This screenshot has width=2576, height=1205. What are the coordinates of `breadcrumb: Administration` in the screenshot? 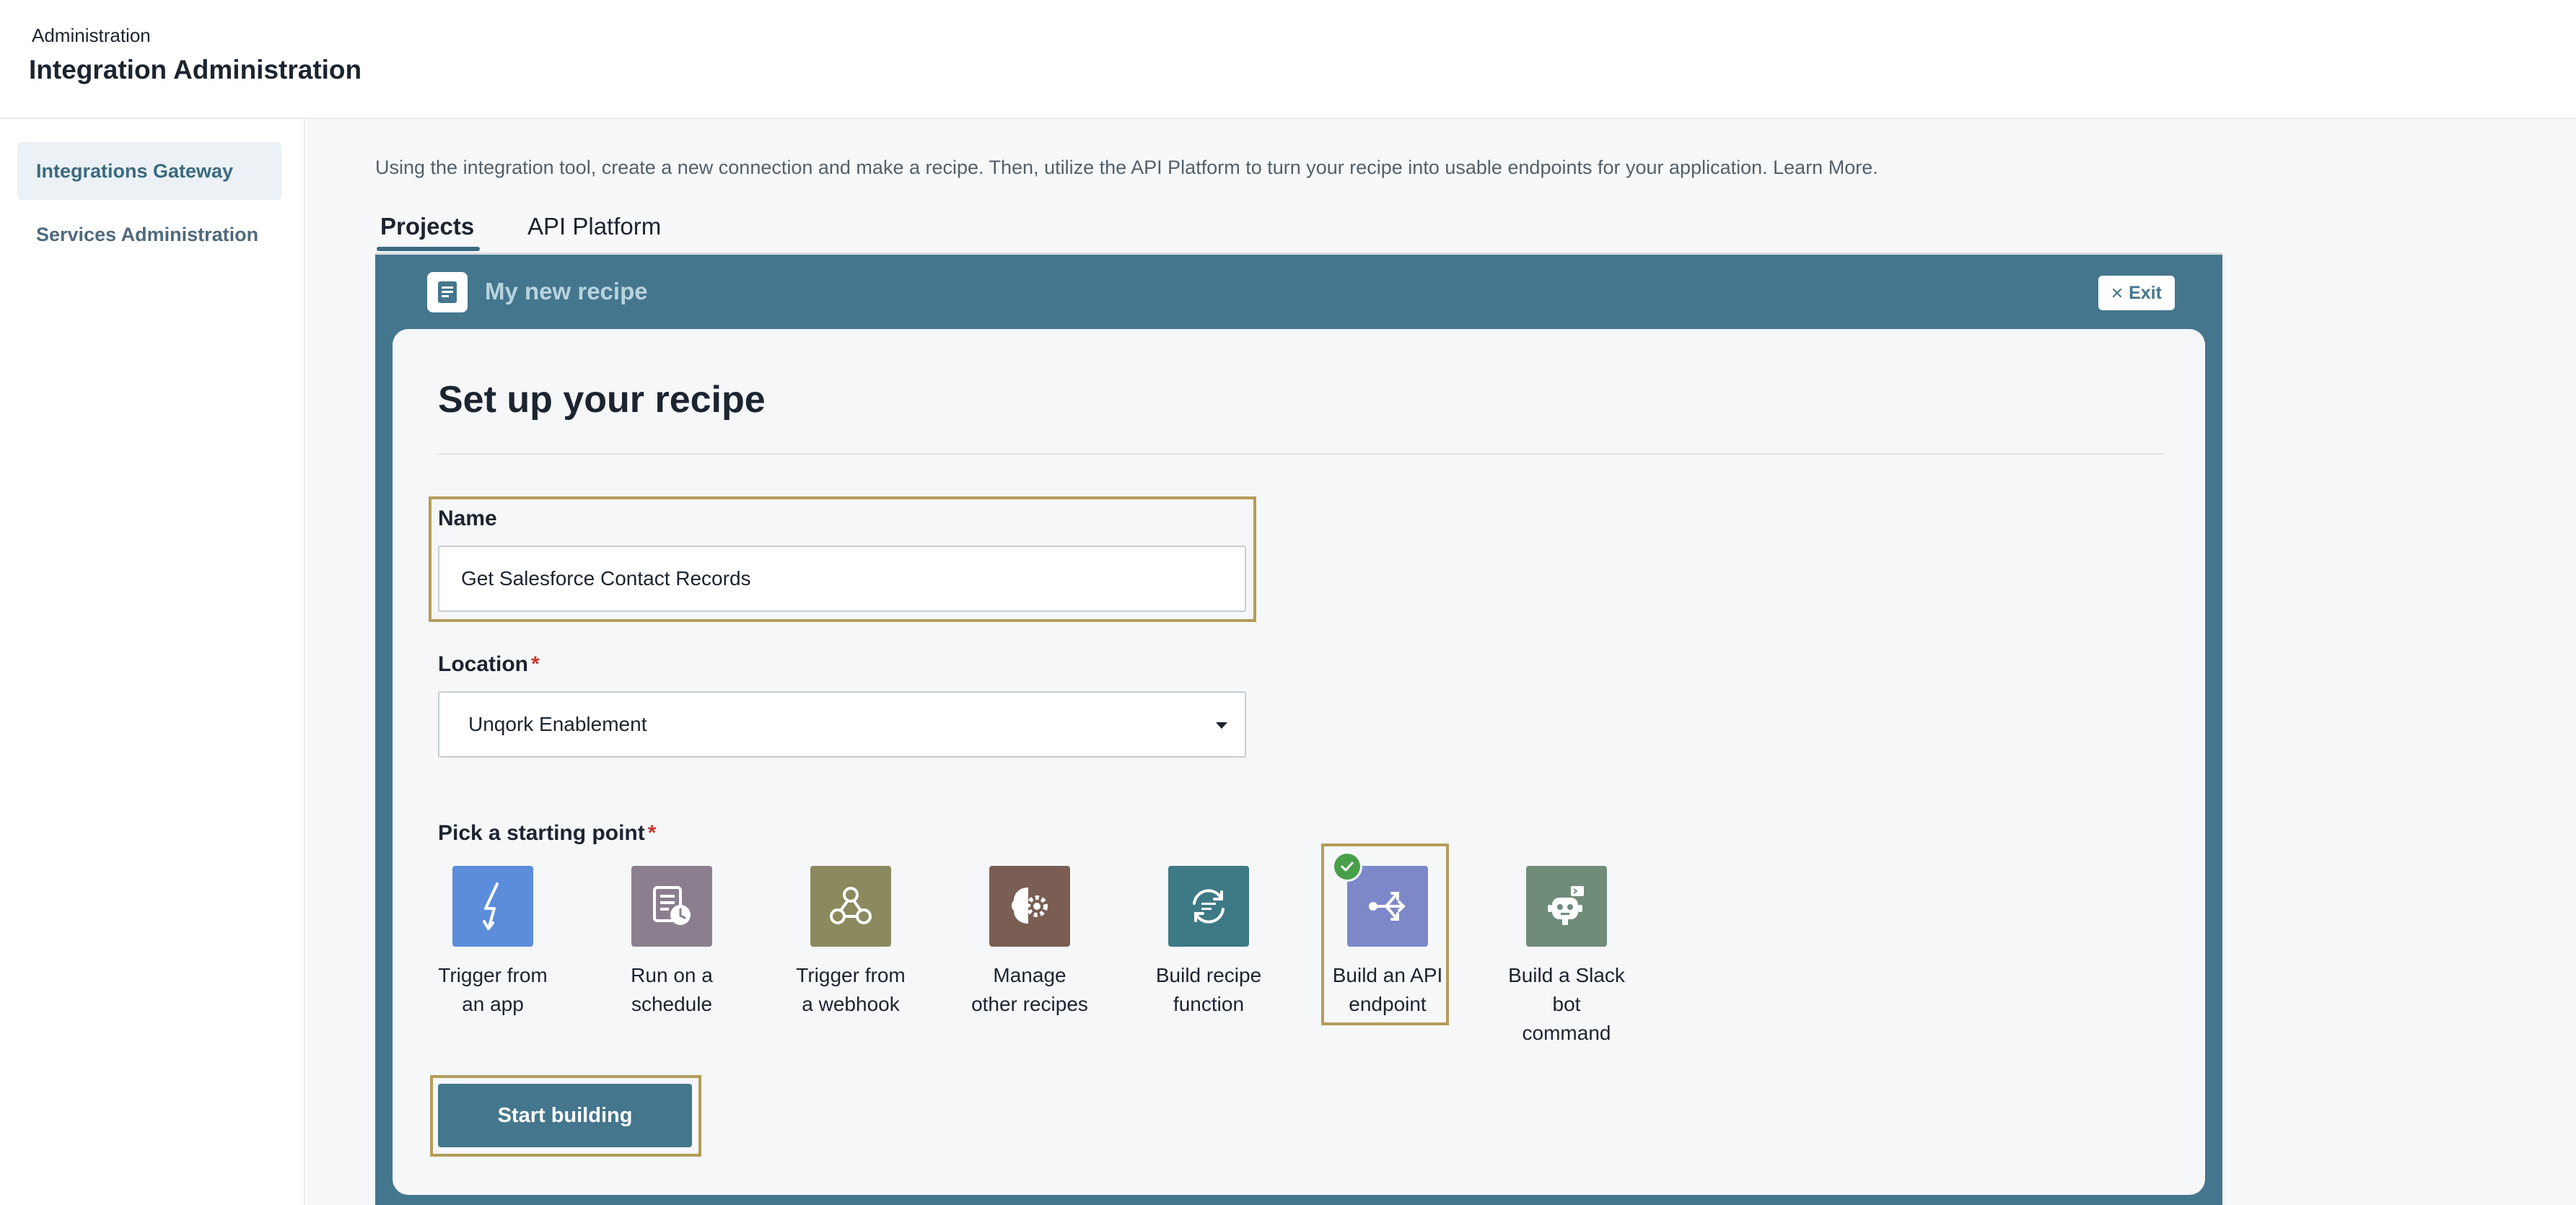 It's located at (91, 36).